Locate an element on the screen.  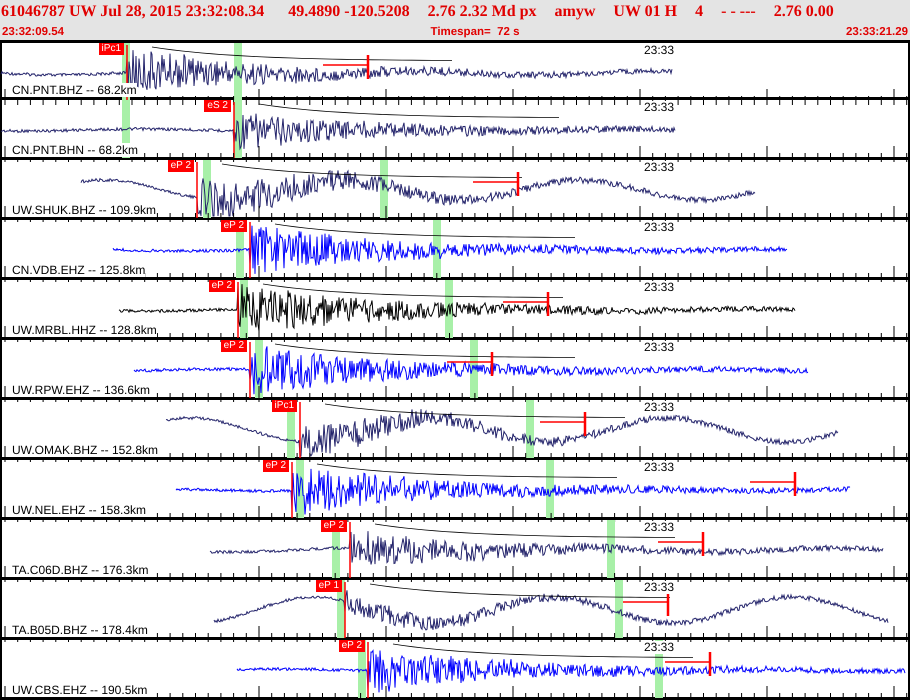
channel-label: CN.PNT.BHZ -- 68.2km is located at coordinates (74, 90).